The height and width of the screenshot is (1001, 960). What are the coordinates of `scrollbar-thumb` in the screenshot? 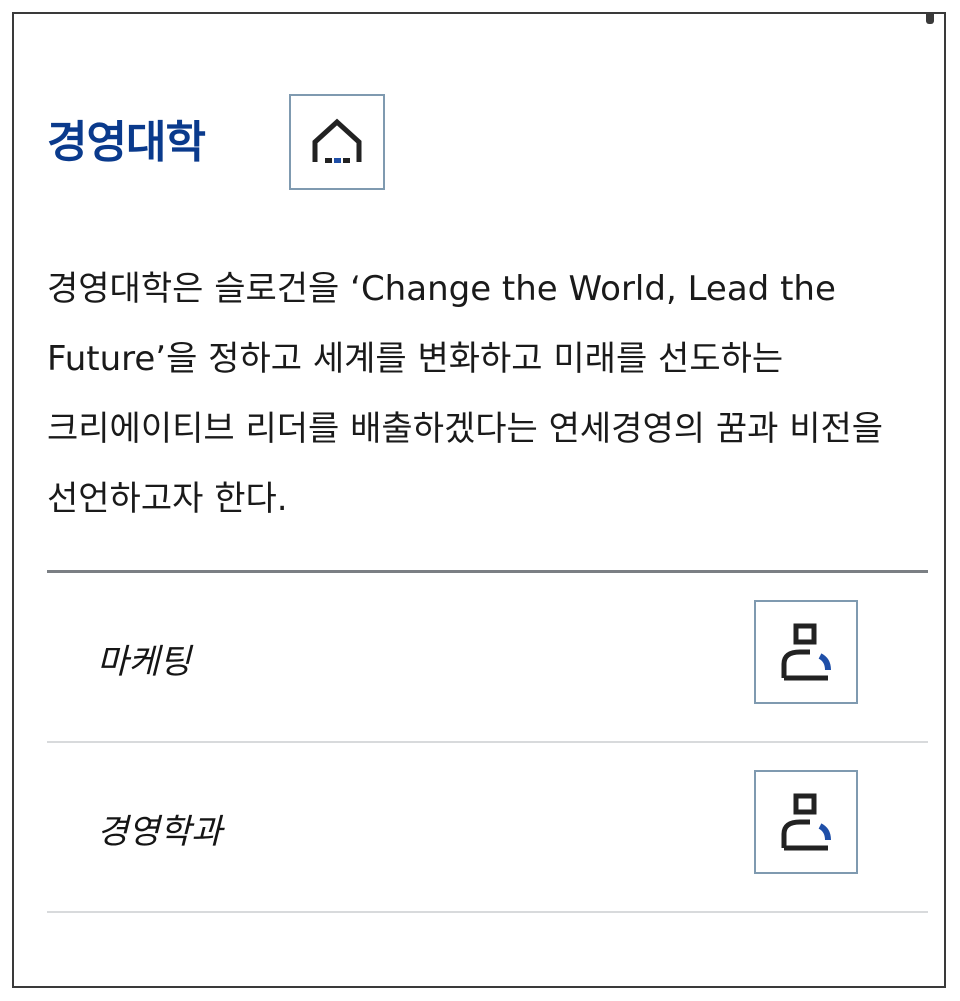 It's located at (930, 19).